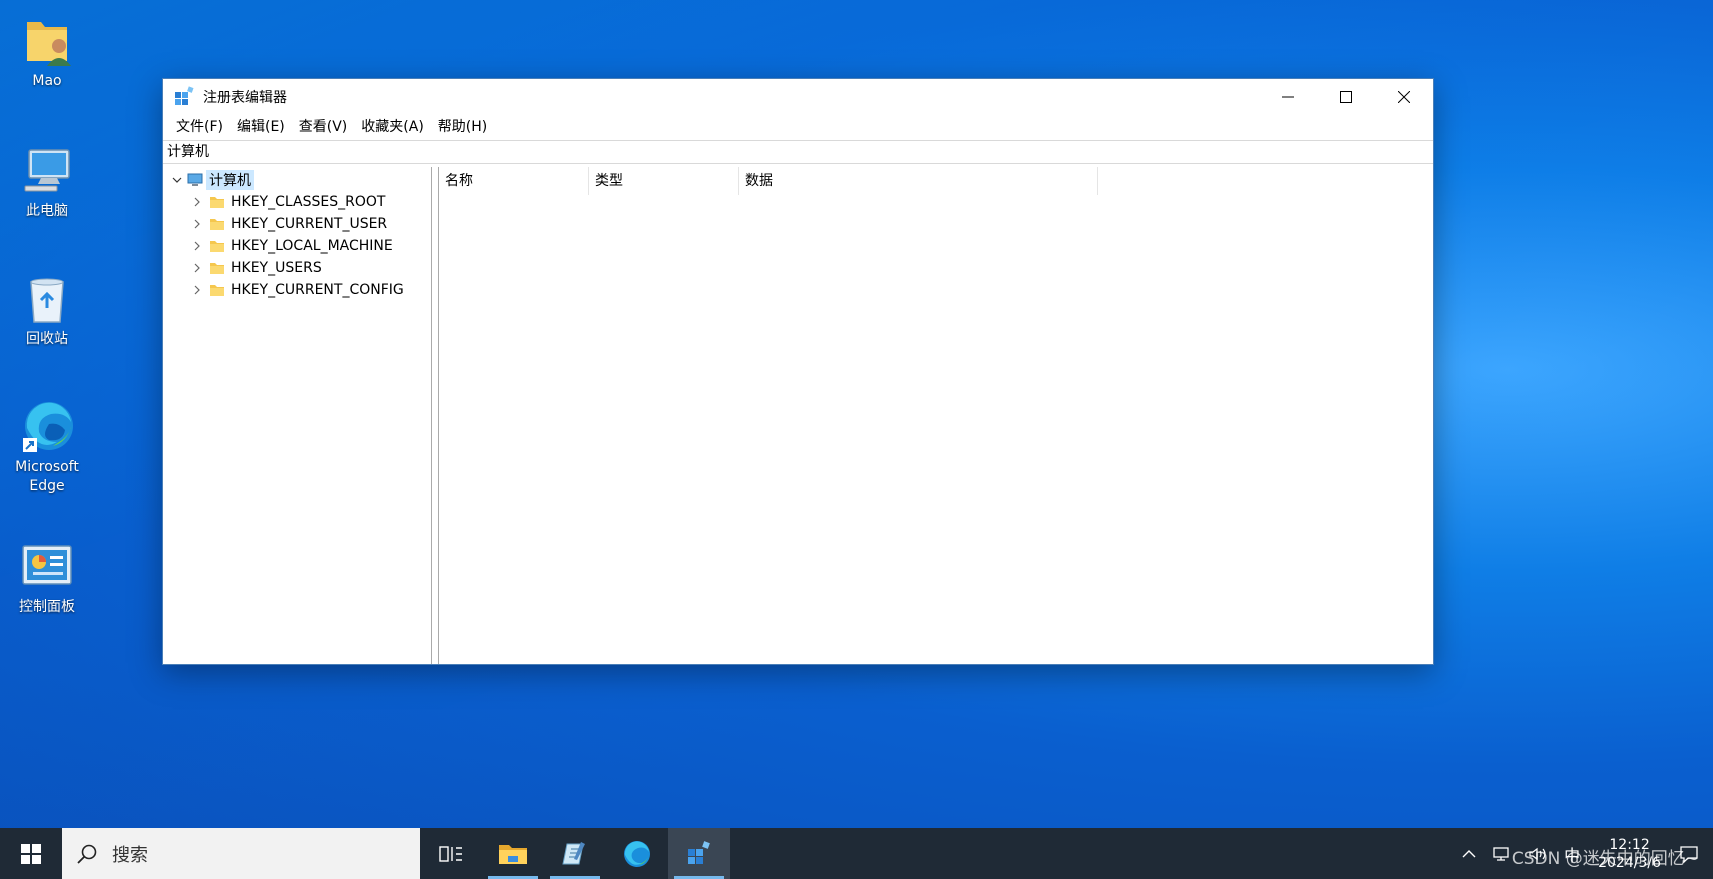  I want to click on column-header-type: 类型, so click(664, 181).